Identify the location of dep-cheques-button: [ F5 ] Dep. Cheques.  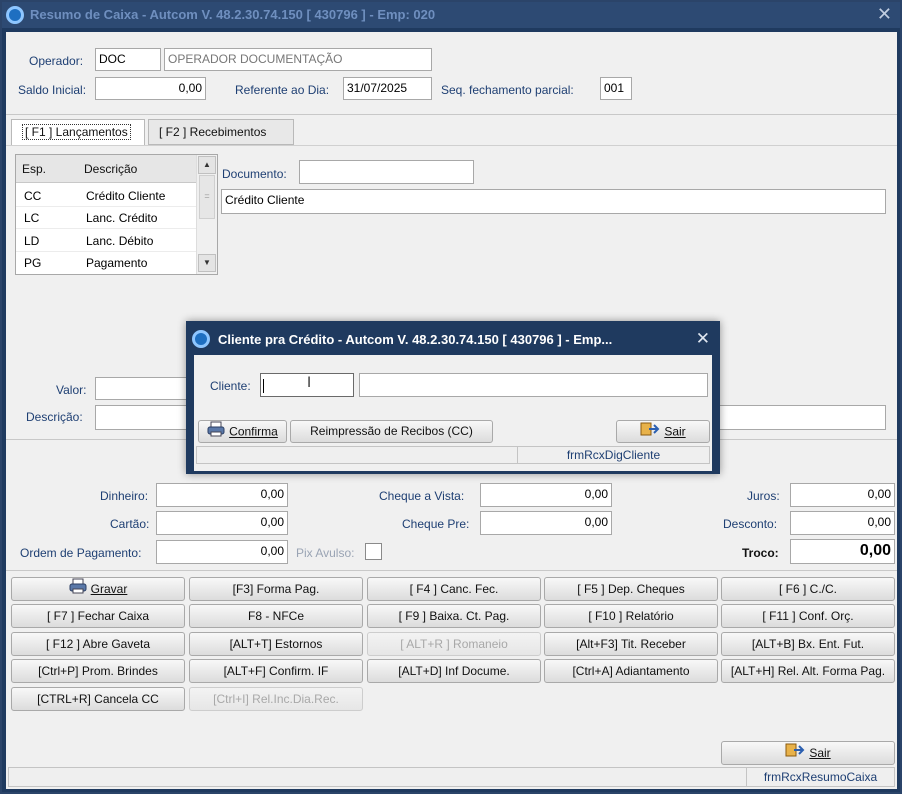
(631, 589).